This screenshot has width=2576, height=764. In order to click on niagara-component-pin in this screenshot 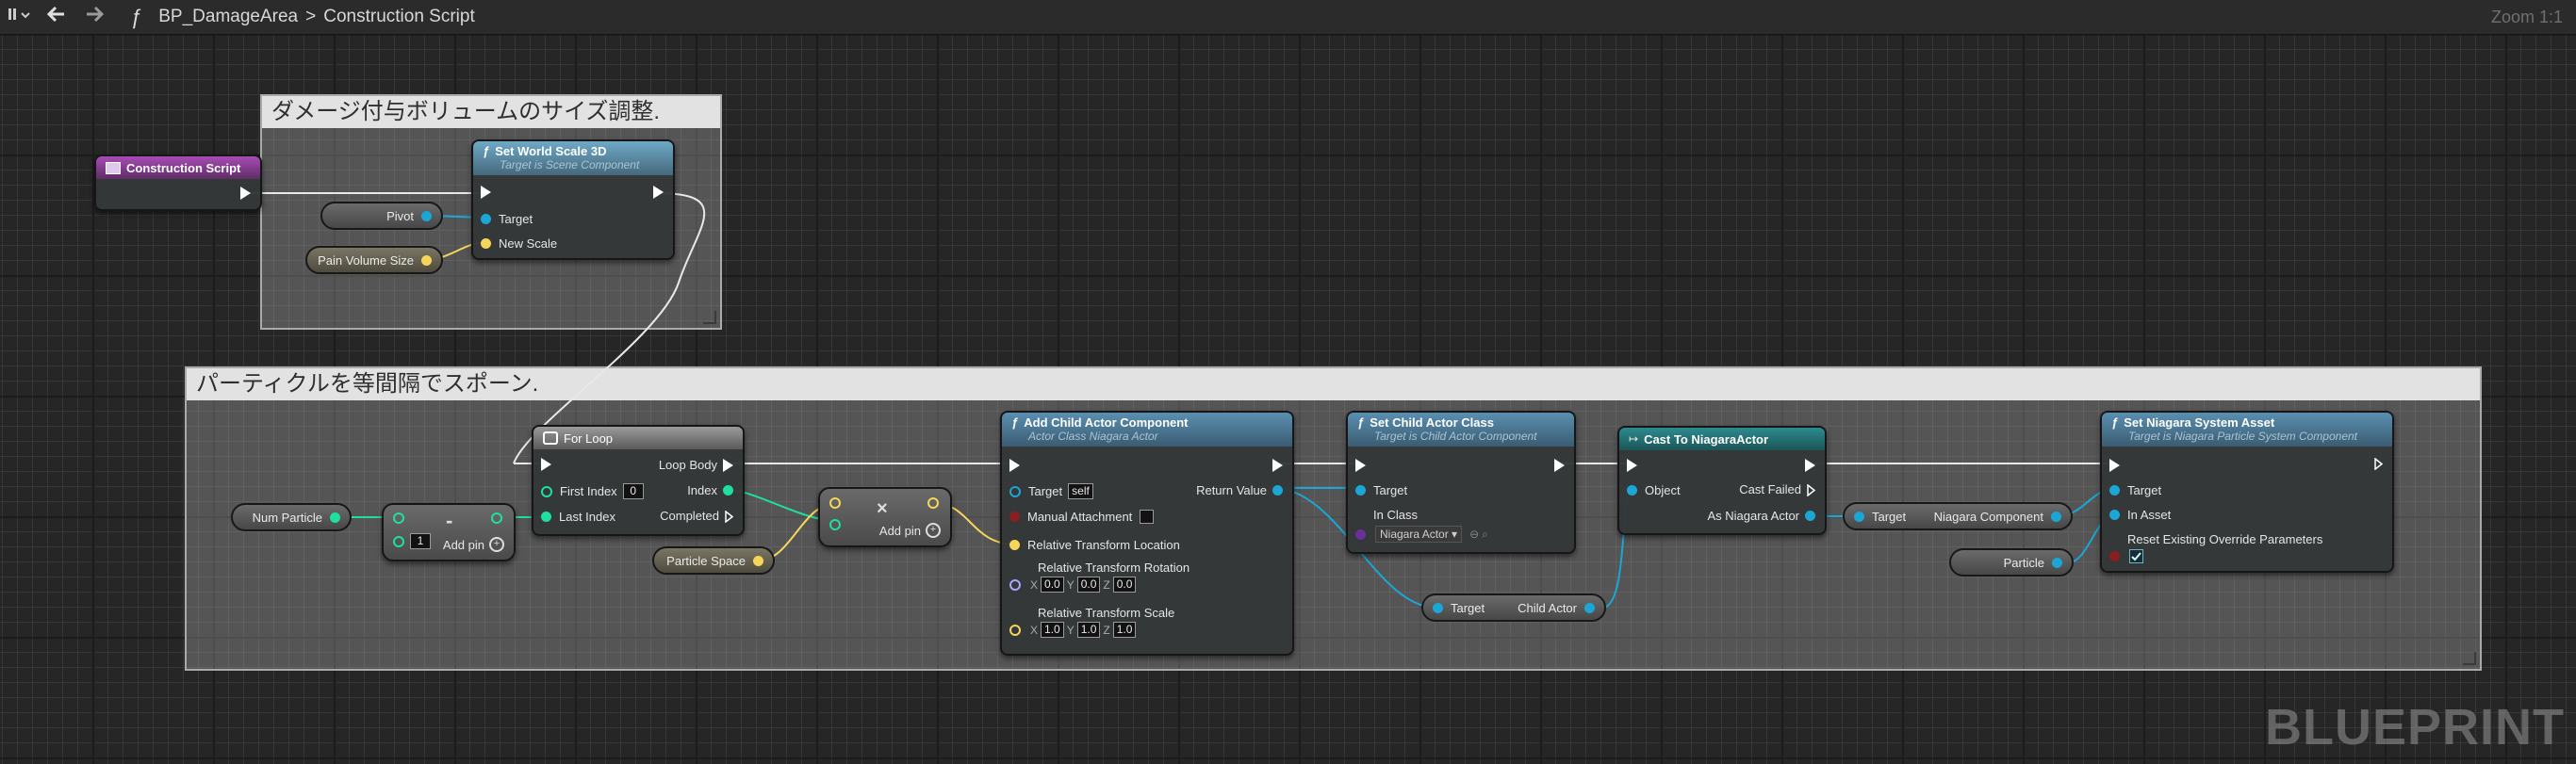, I will do `click(2056, 516)`.